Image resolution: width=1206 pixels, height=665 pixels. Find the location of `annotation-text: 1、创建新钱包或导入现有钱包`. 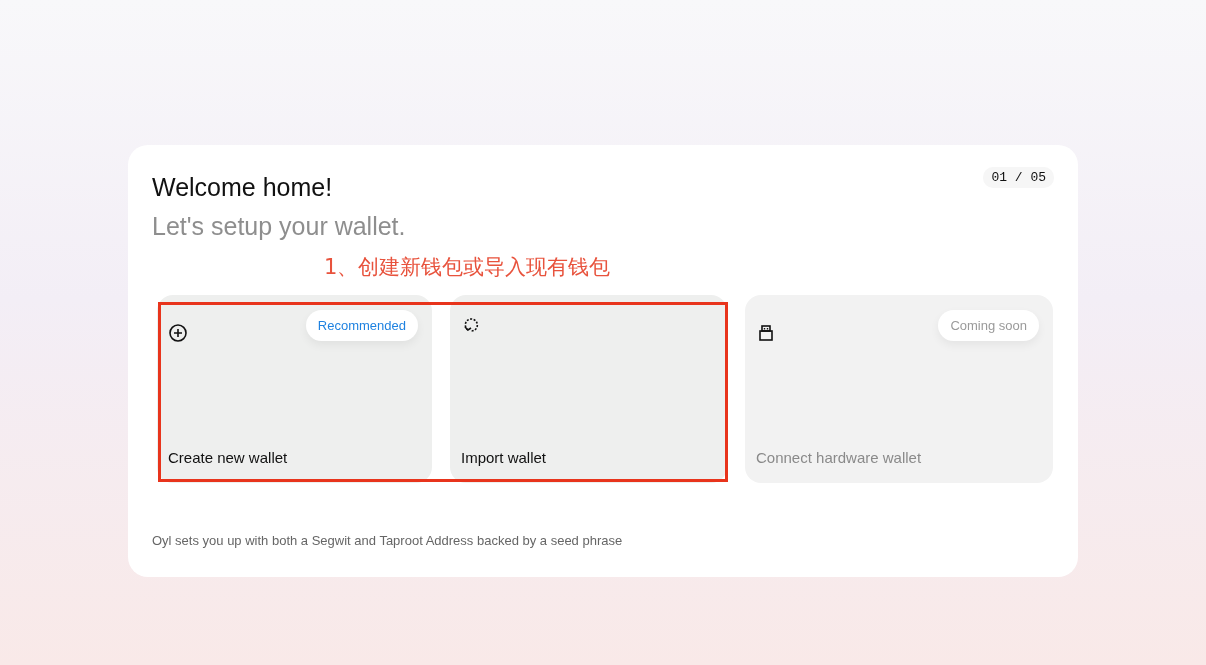

annotation-text: 1、创建新钱包或导入现有钱包 is located at coordinates (468, 267).